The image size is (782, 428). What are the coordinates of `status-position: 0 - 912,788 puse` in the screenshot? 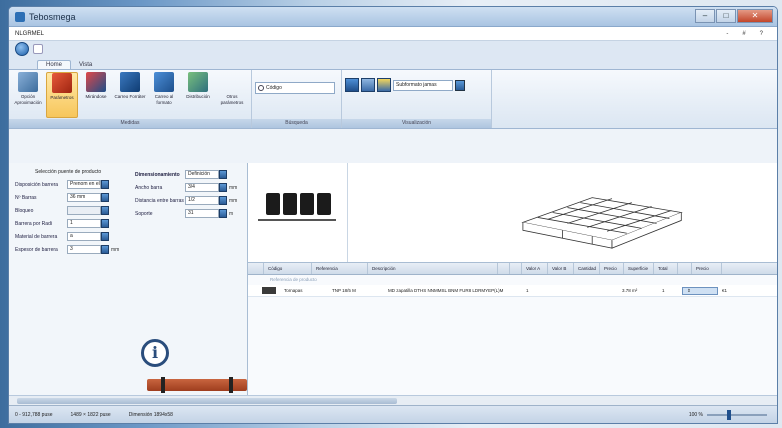 It's located at (34, 414).